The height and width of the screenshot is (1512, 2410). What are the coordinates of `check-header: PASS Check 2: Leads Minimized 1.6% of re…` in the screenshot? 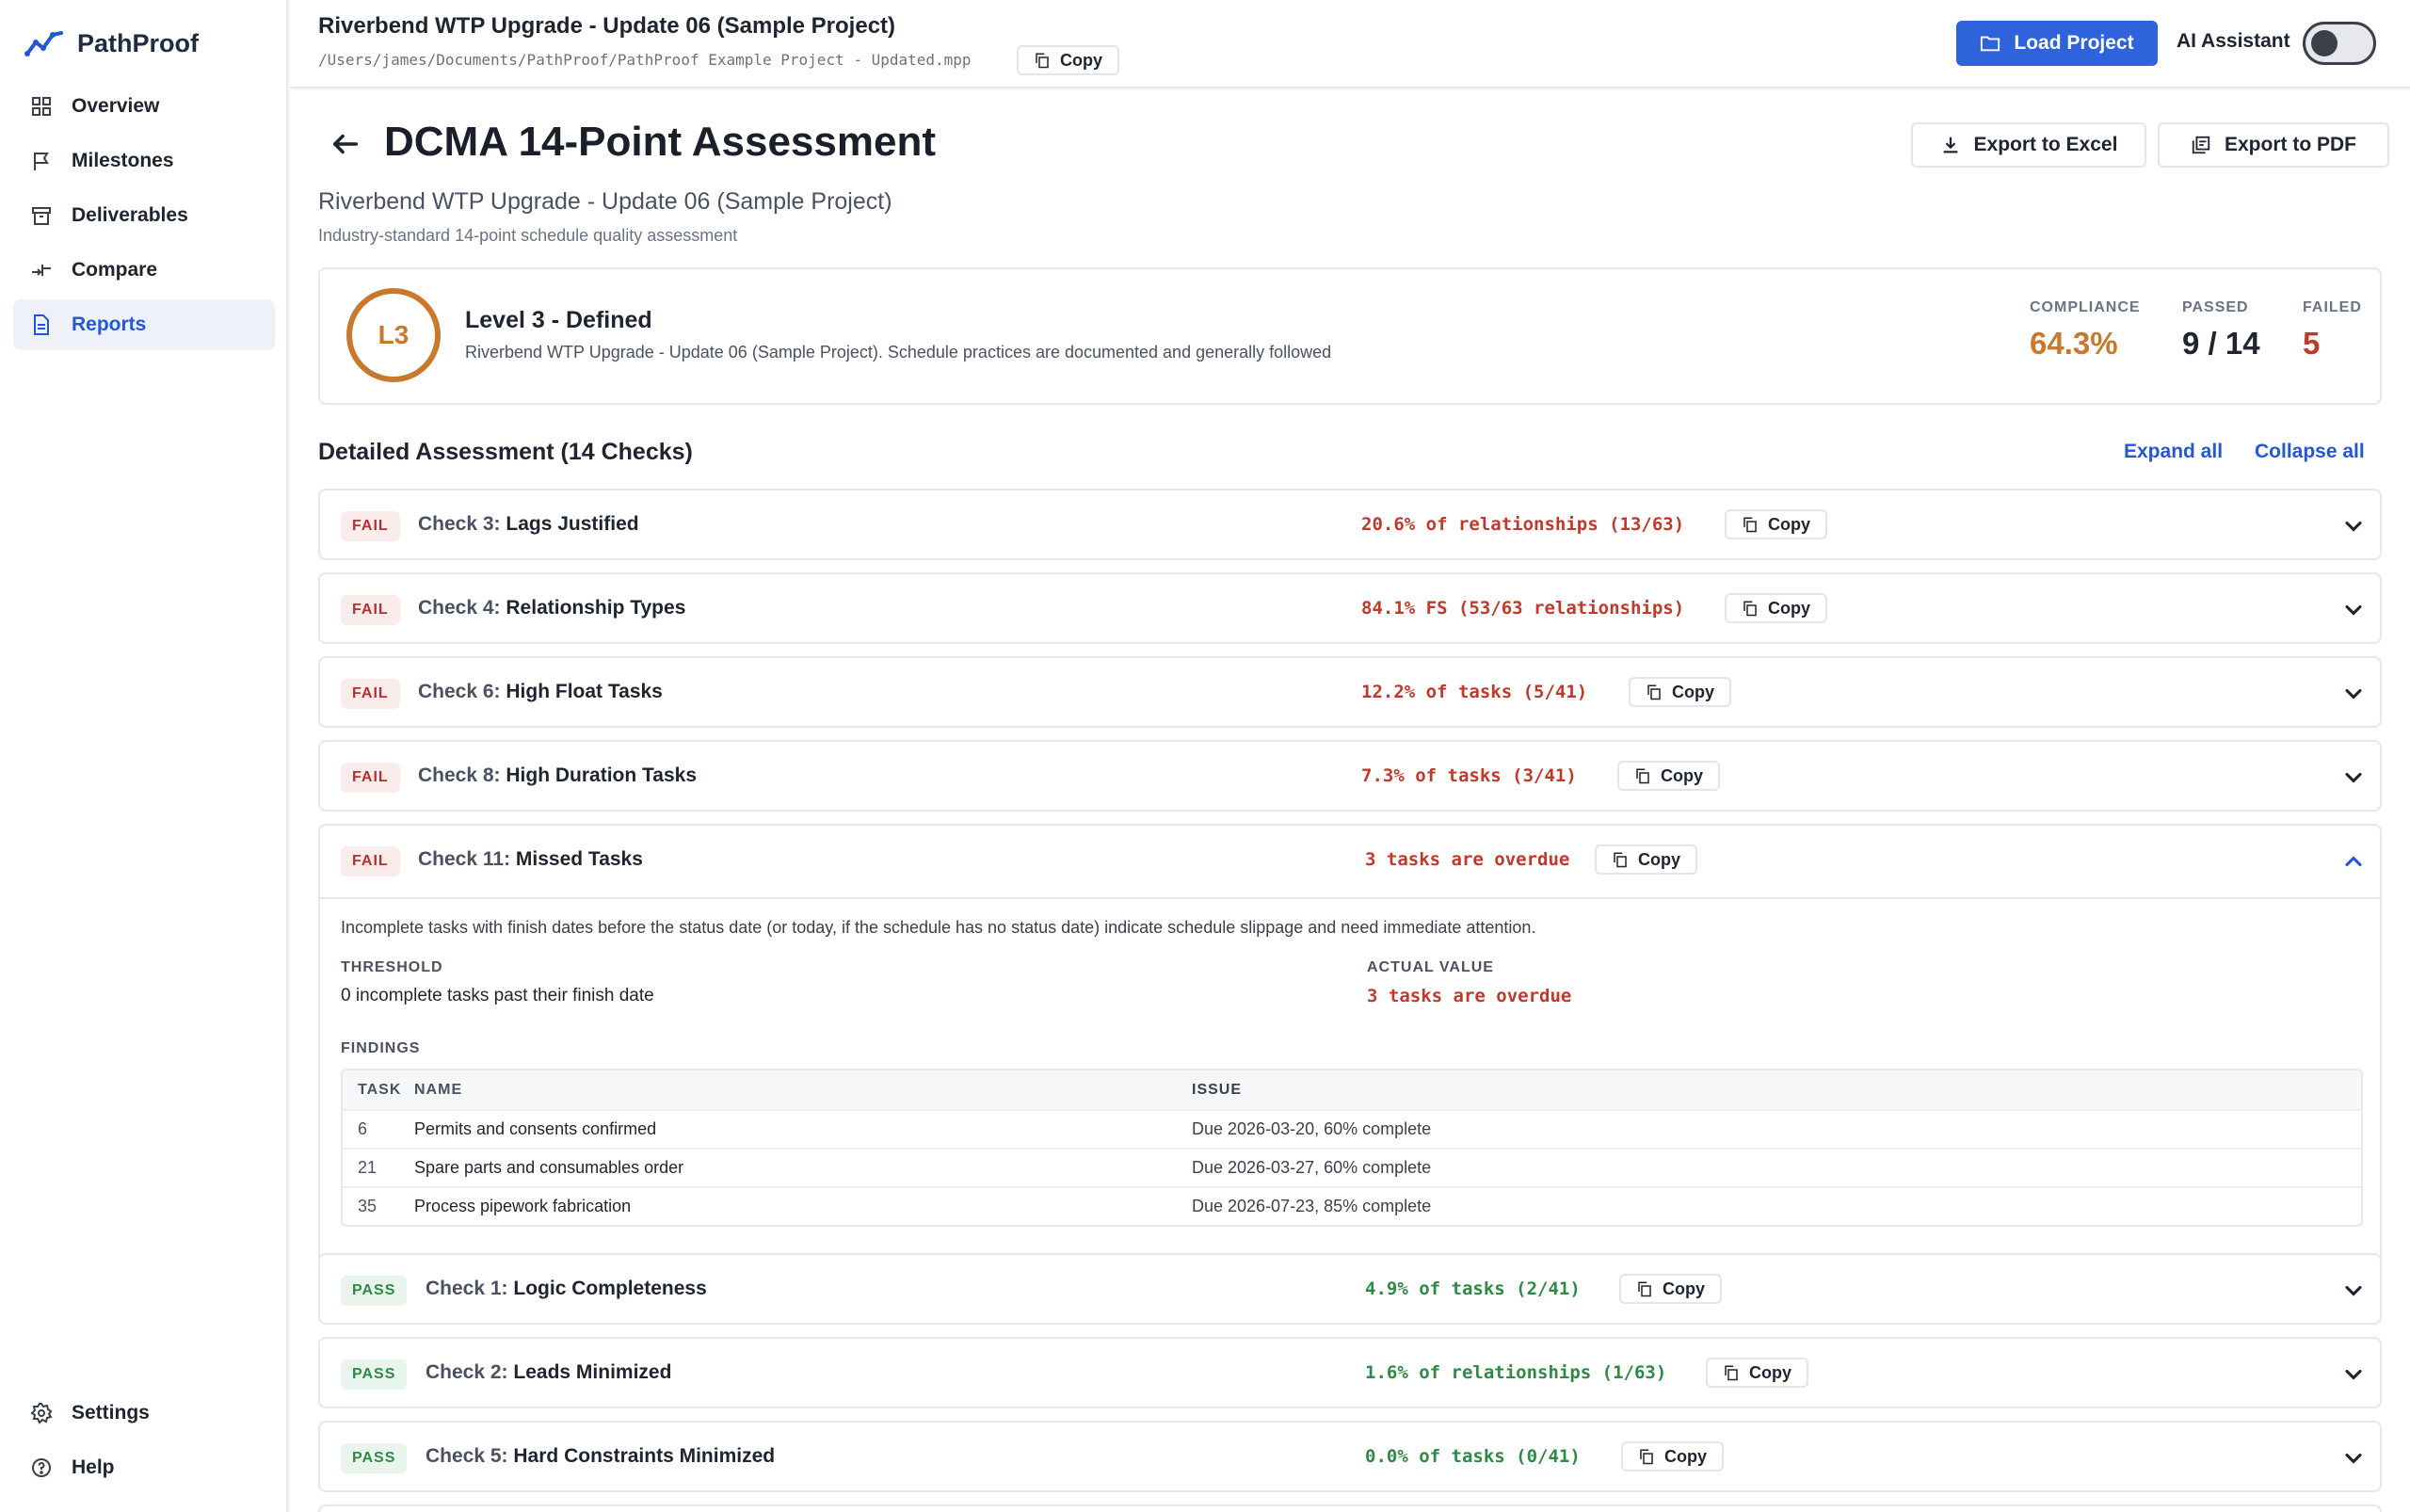 It's located at (1350, 1373).